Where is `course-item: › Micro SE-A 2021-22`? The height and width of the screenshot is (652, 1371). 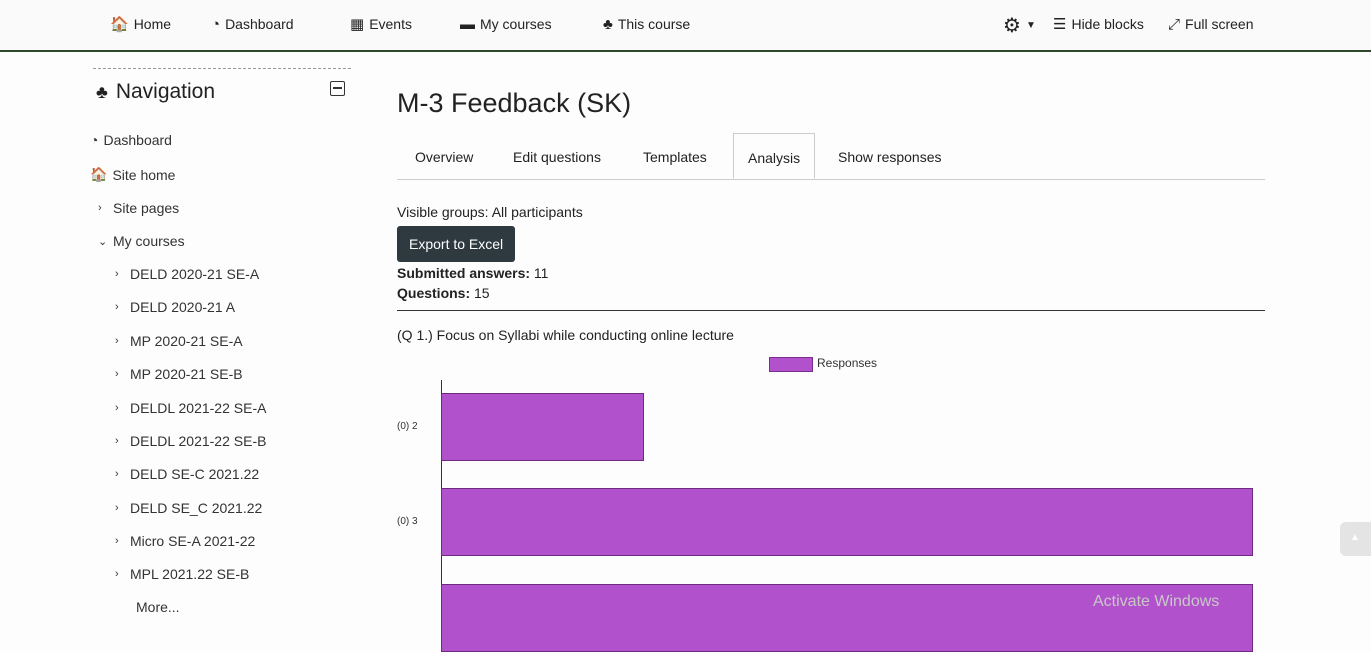
course-item: › Micro SE-A 2021-22 is located at coordinates (185, 541).